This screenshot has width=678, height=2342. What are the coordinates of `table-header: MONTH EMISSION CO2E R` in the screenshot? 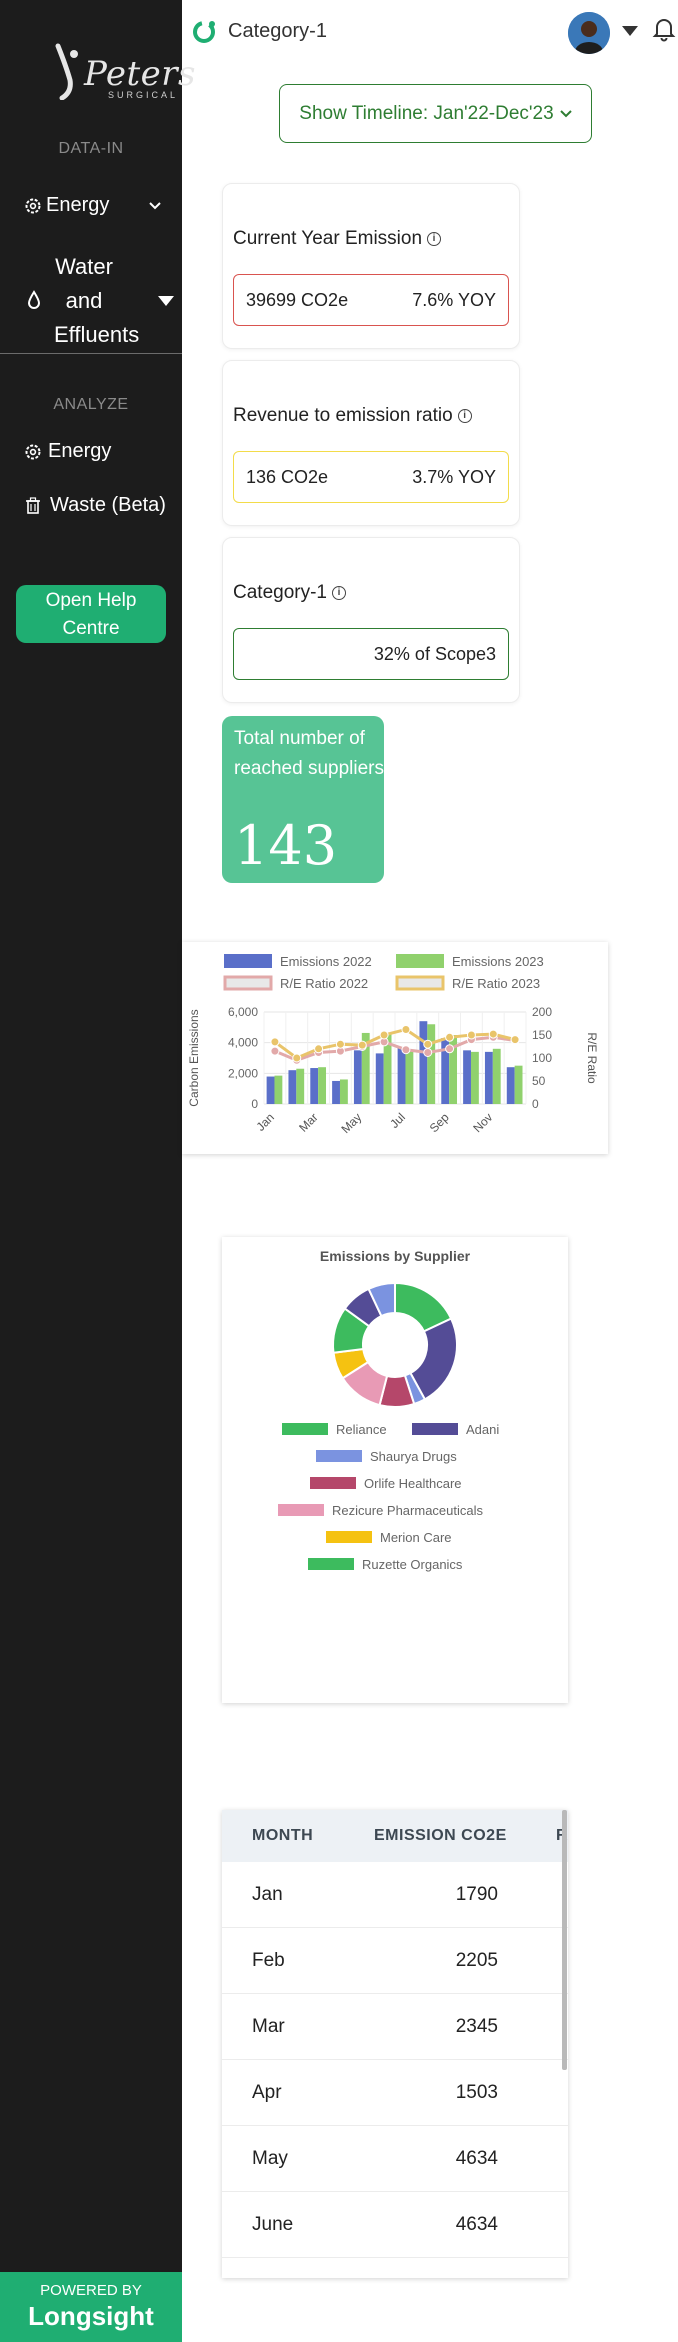 It's located at (395, 1836).